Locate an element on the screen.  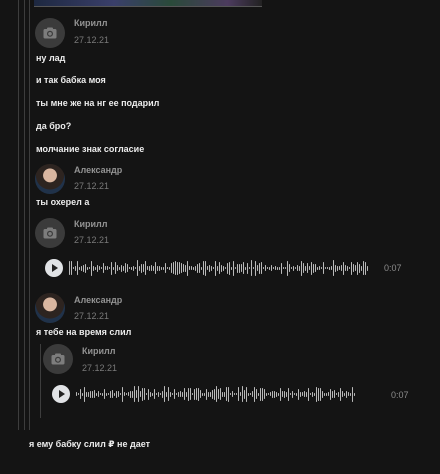
quote-line is located at coordinates (40, 381).